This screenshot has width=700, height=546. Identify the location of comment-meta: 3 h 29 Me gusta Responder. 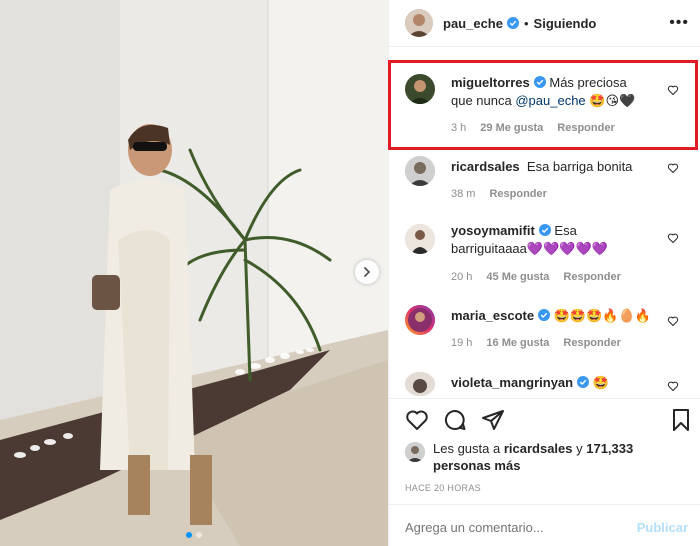
(533, 128).